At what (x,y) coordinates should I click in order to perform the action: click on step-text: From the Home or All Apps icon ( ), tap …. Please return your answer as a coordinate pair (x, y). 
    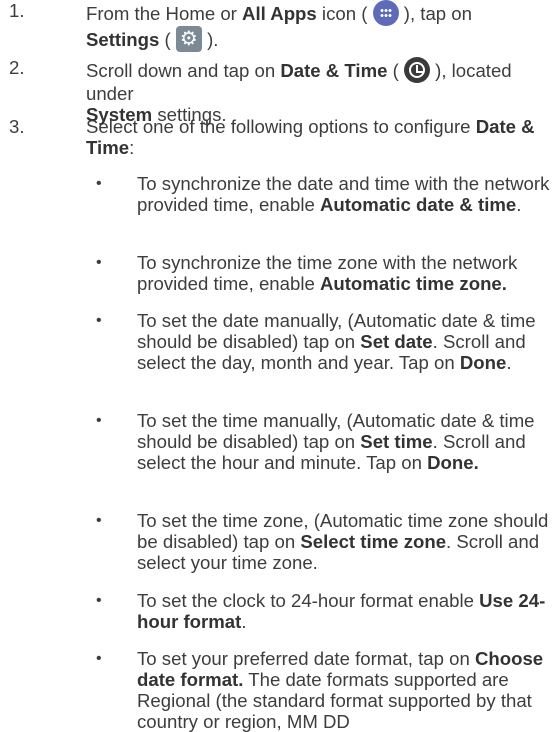
    Looking at the image, I should click on (317, 26).